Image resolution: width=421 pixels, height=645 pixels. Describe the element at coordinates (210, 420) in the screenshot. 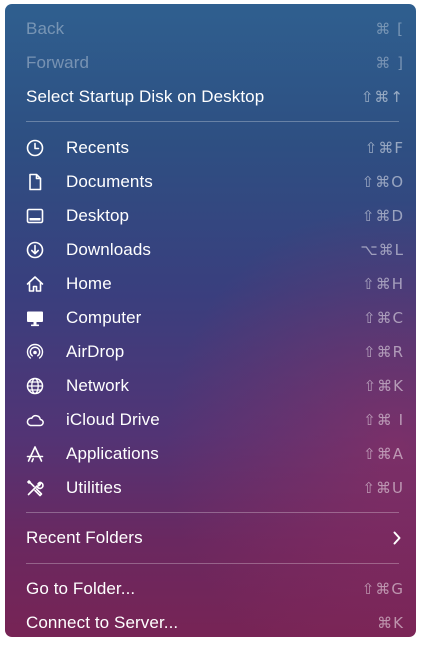

I see `menu-item-icloud-drive: iCloud Drive ⇧⌘ I` at that location.